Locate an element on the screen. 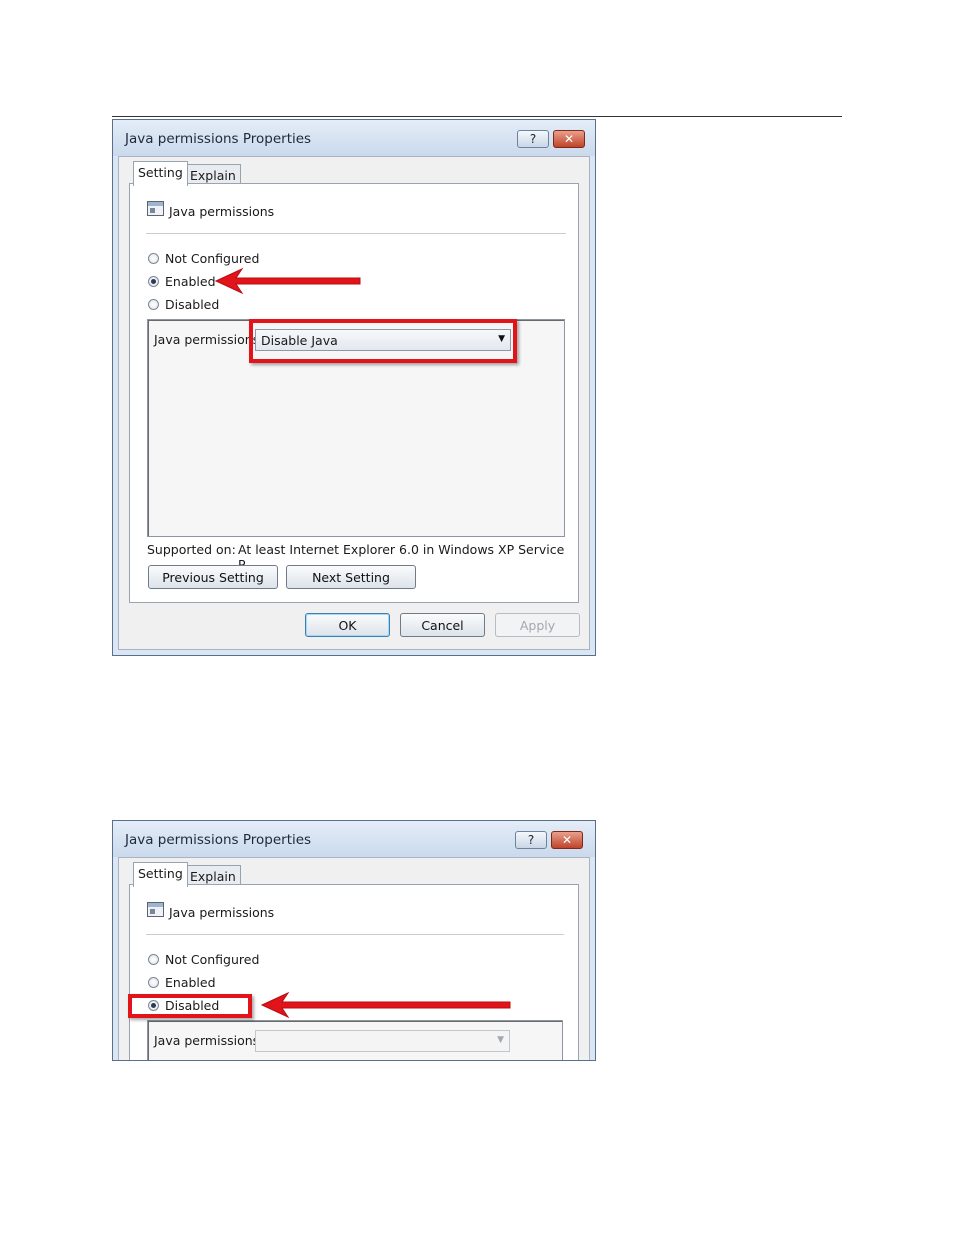 The height and width of the screenshot is (1235, 954). previous-setting-button: Previous Setting is located at coordinates (213, 577).